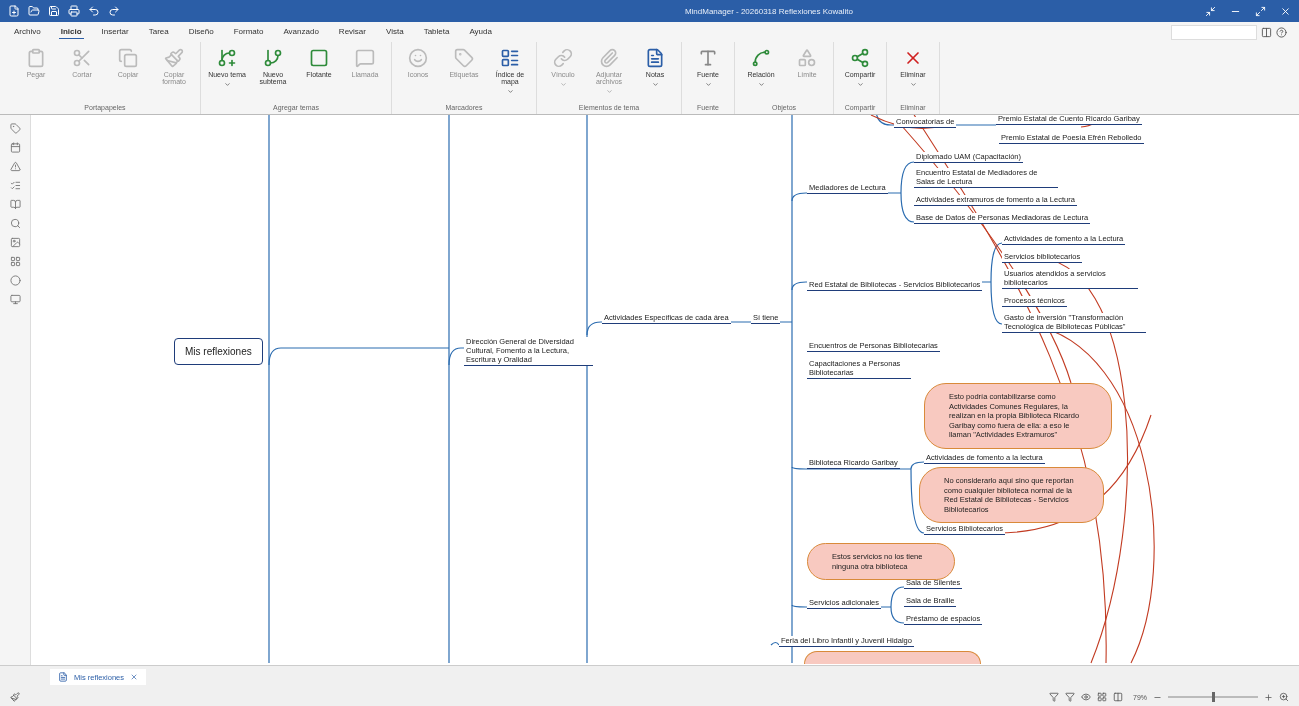  I want to click on smiley-icon, so click(418, 58).